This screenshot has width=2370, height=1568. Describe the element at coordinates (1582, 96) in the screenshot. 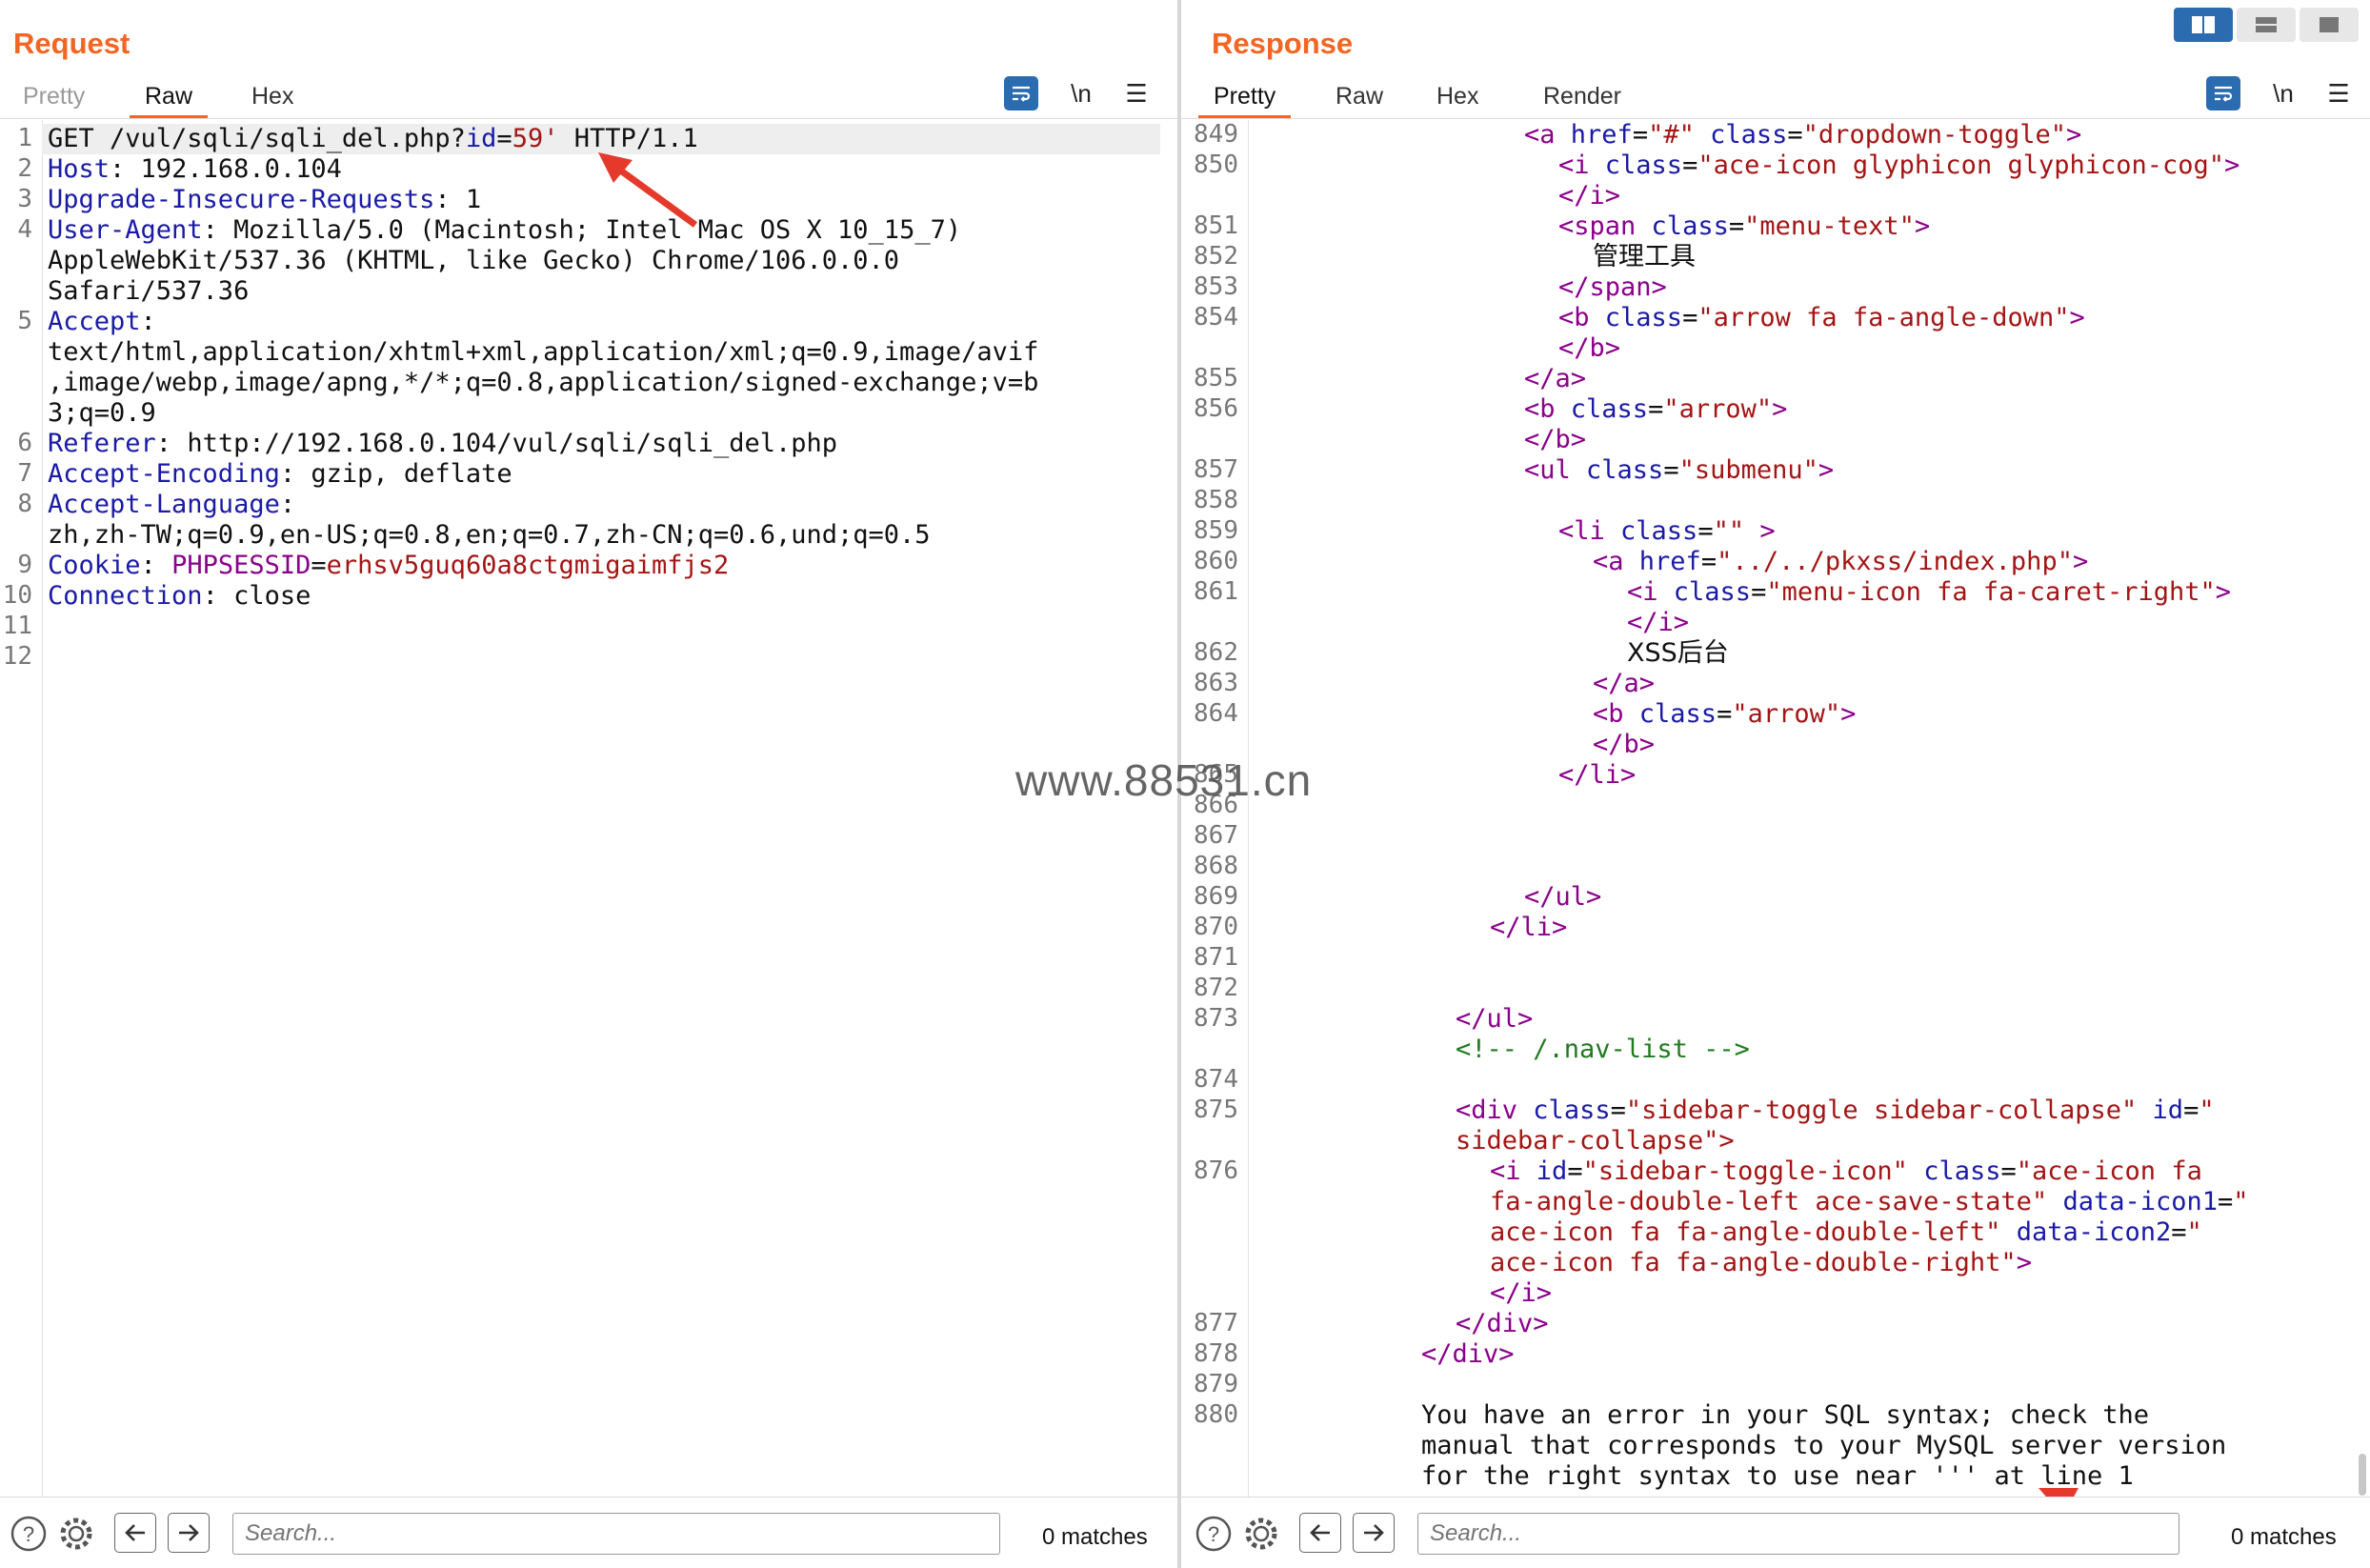

I see `tab-render: Render` at that location.